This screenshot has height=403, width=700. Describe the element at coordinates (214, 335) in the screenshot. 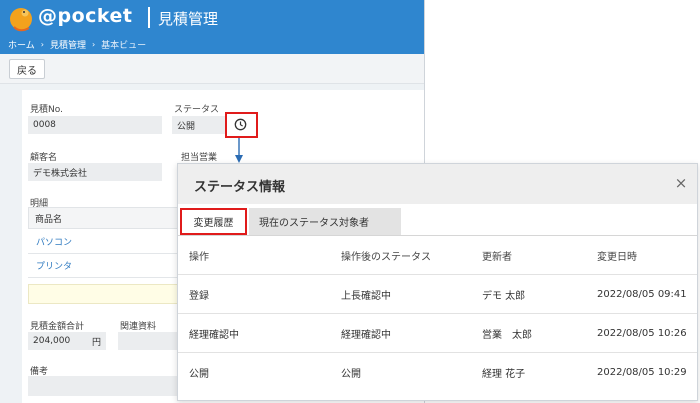

I see `cell-operation: 経理確認中` at that location.